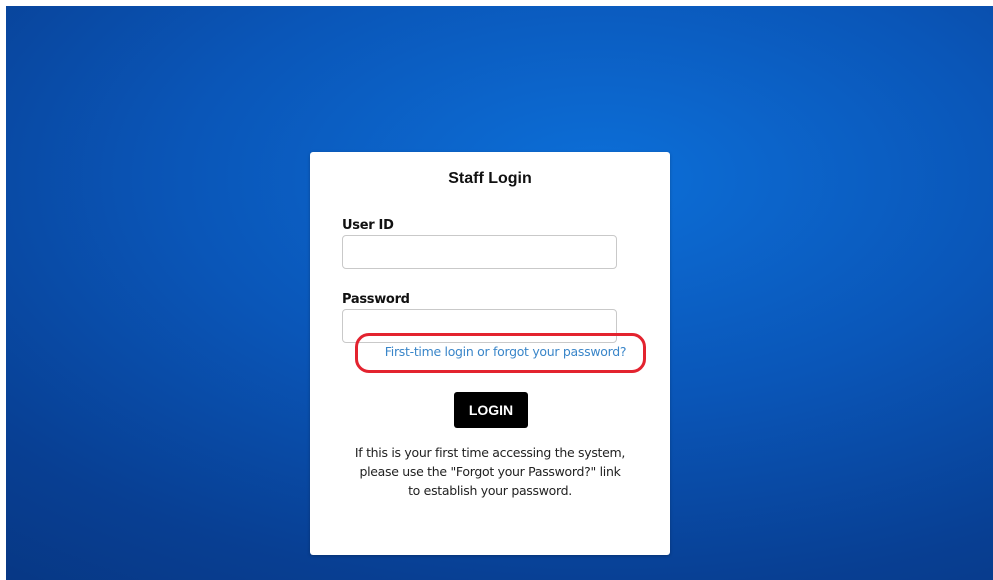 The width and height of the screenshot is (993, 580). Describe the element at coordinates (490, 178) in the screenshot. I see `login-title: Staff Login` at that location.